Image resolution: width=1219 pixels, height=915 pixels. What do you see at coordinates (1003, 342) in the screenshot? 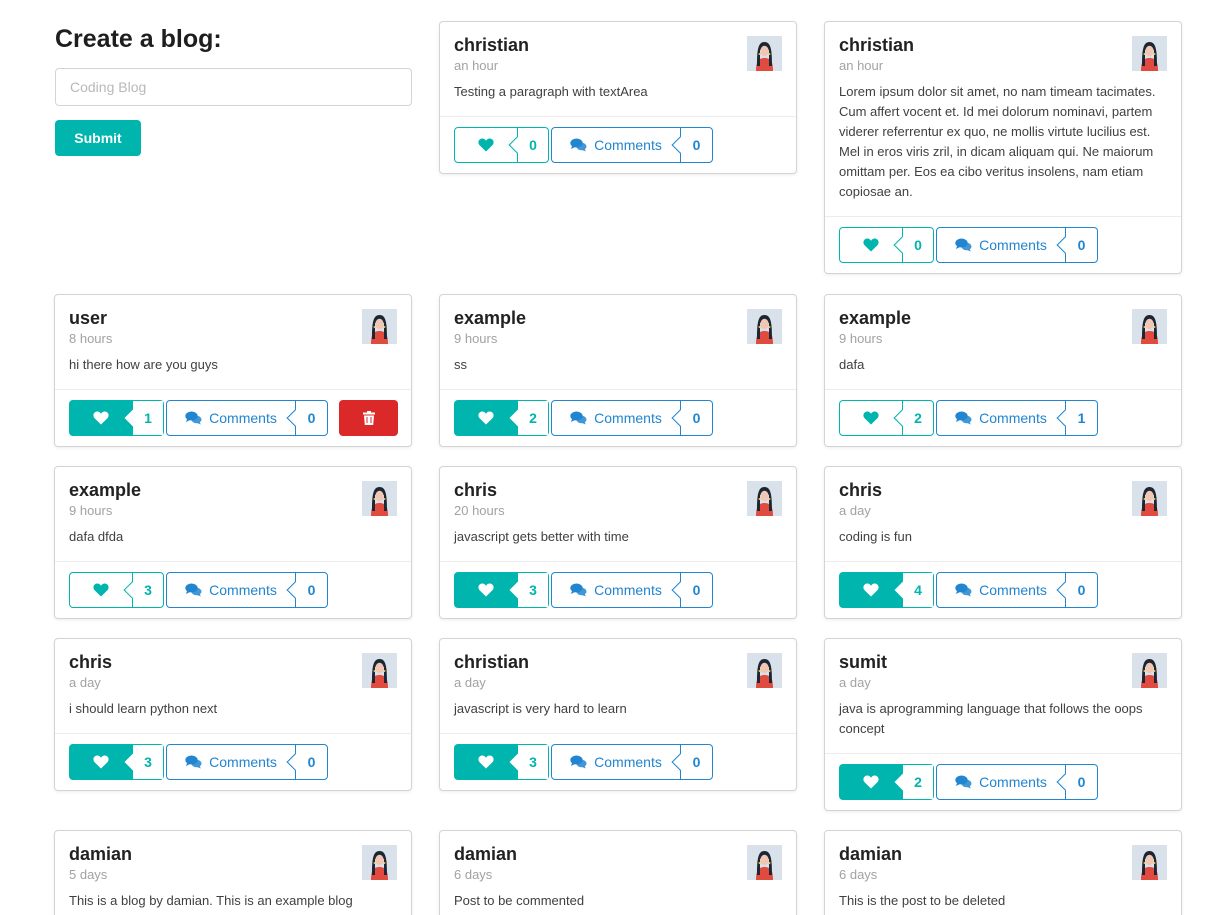
I see `post-content: example 9 hours dafa` at bounding box center [1003, 342].